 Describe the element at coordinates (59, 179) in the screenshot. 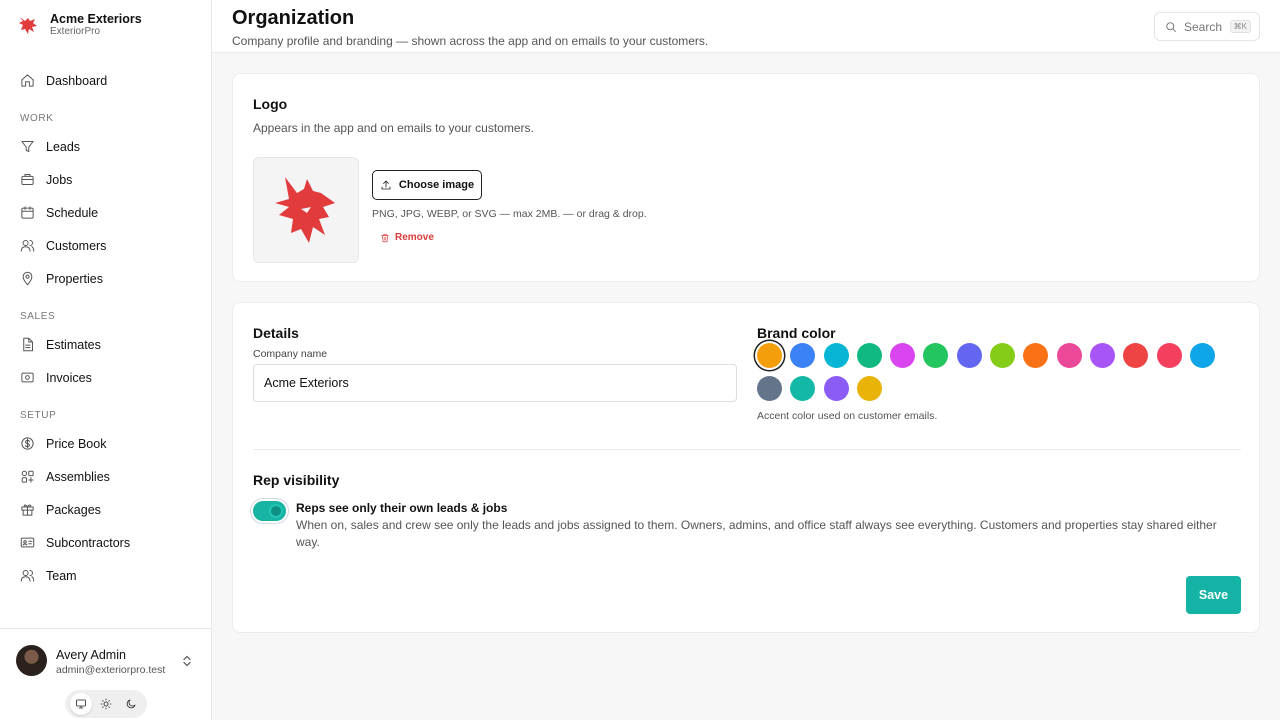

I see `sidebar-item-label: Jobs` at that location.